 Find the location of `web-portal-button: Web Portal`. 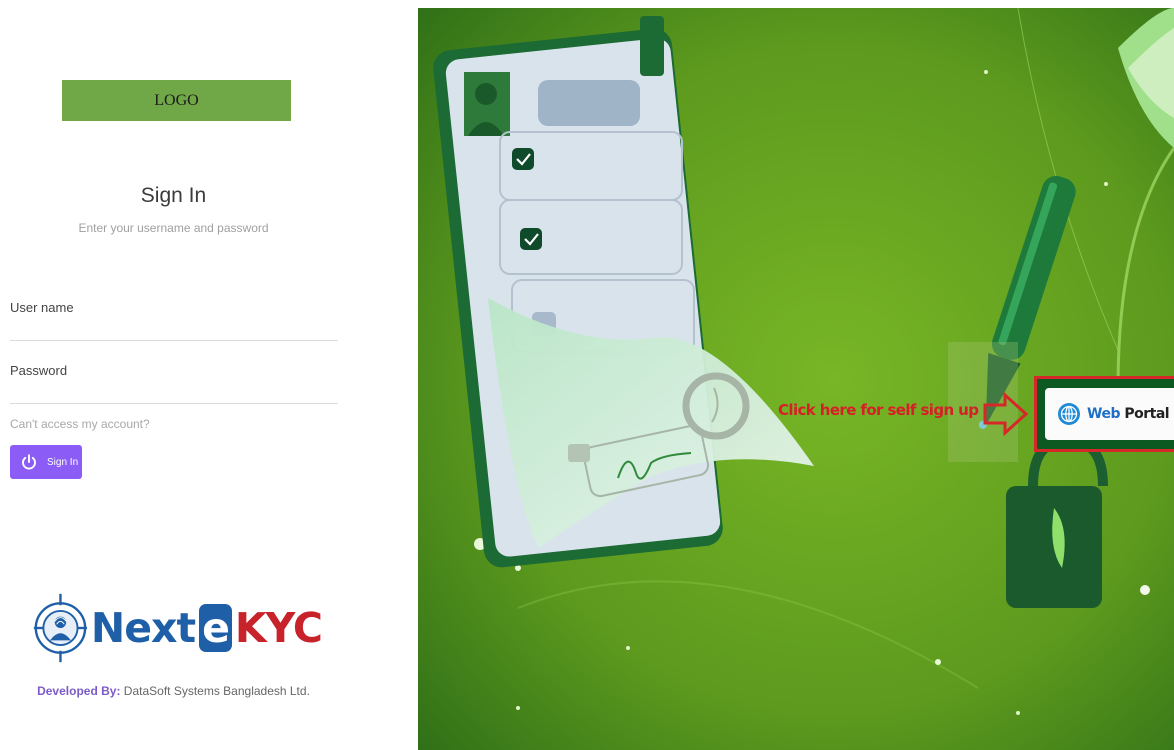

web-portal-button: Web Portal is located at coordinates (1109, 414).